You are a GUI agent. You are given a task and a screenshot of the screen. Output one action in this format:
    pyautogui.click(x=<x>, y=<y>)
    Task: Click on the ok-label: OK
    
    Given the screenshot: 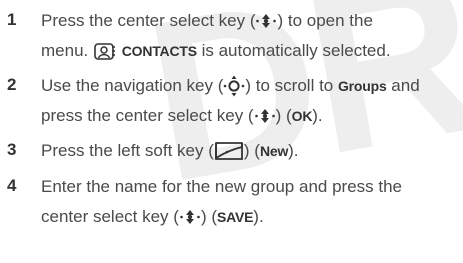 What is the action you would take?
    pyautogui.click(x=302, y=116)
    